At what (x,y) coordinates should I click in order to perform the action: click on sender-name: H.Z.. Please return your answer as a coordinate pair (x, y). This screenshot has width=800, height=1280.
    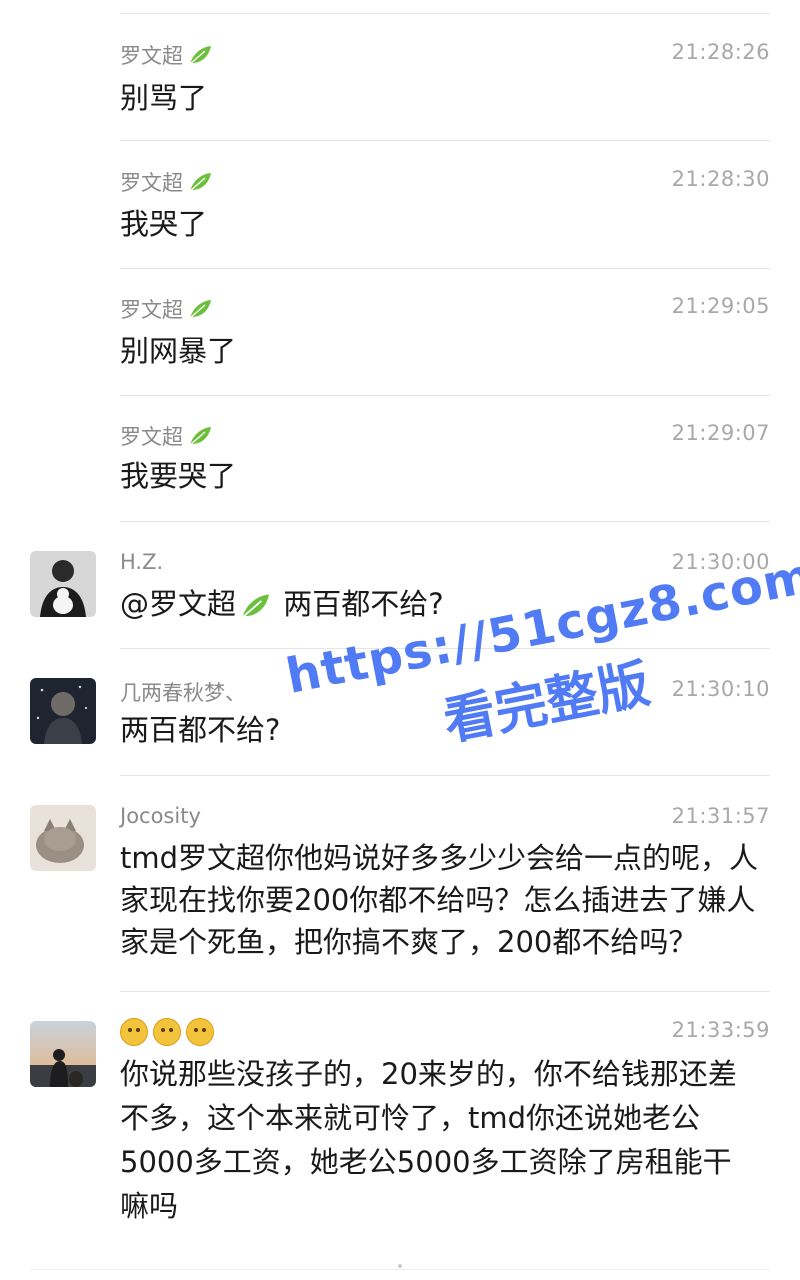
    Looking at the image, I should click on (141, 562).